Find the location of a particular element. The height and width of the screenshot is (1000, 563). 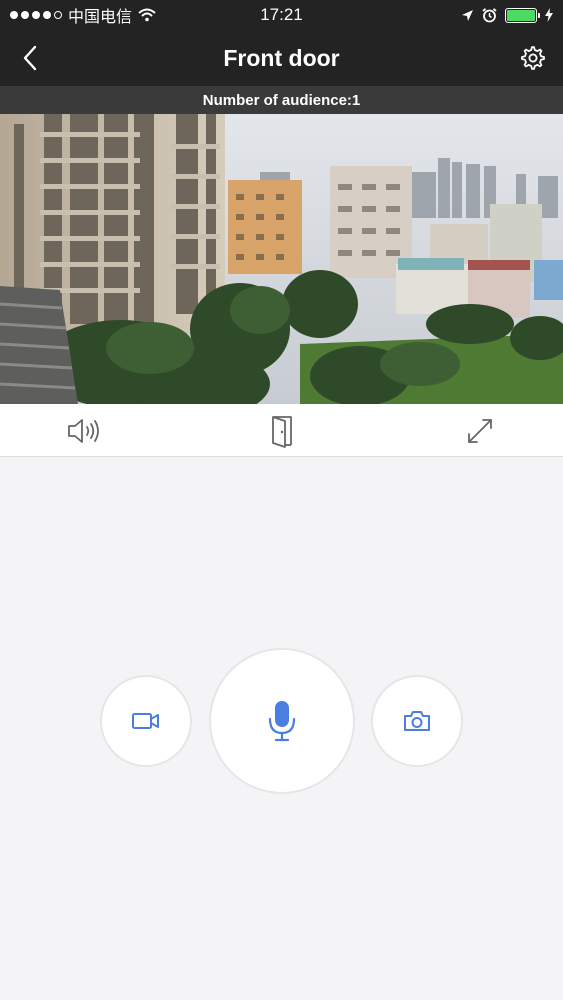

open-door-button is located at coordinates (282, 431).